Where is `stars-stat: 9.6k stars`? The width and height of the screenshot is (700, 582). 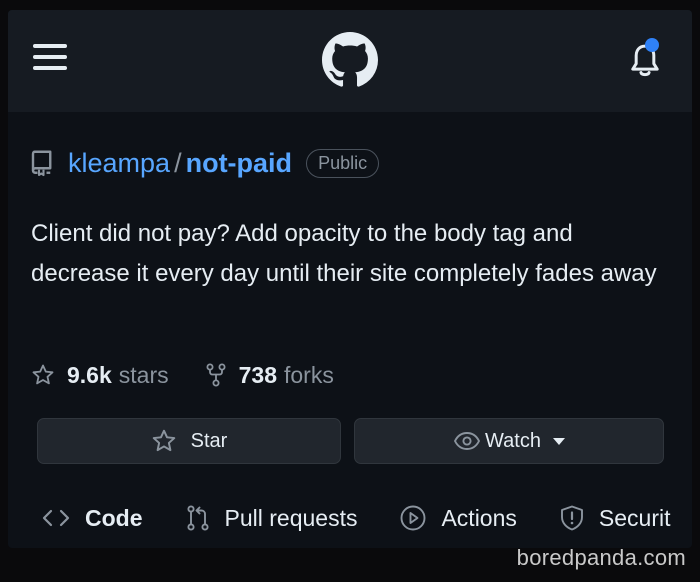
stars-stat: 9.6k stars is located at coordinates (100, 375).